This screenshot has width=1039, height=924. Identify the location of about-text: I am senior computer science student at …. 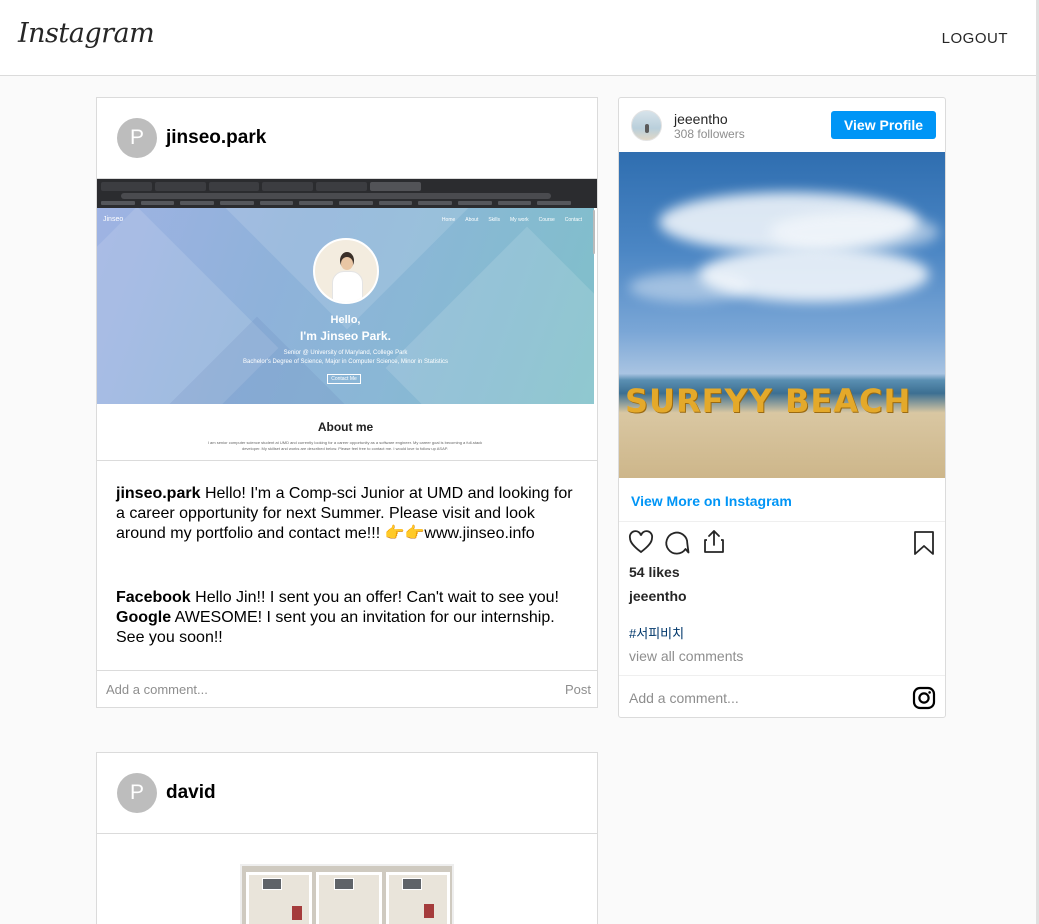
(345, 445).